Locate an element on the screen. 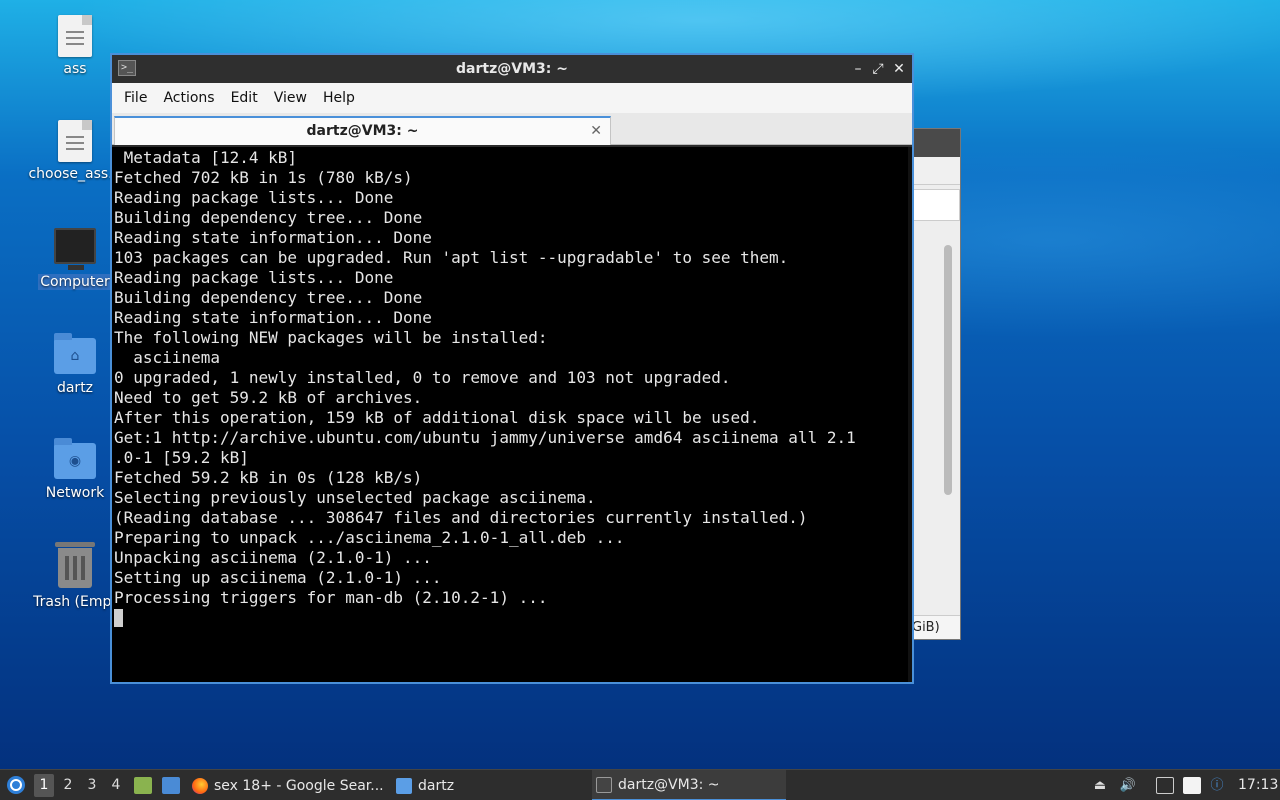  workspace-2: 2 is located at coordinates (68, 785).